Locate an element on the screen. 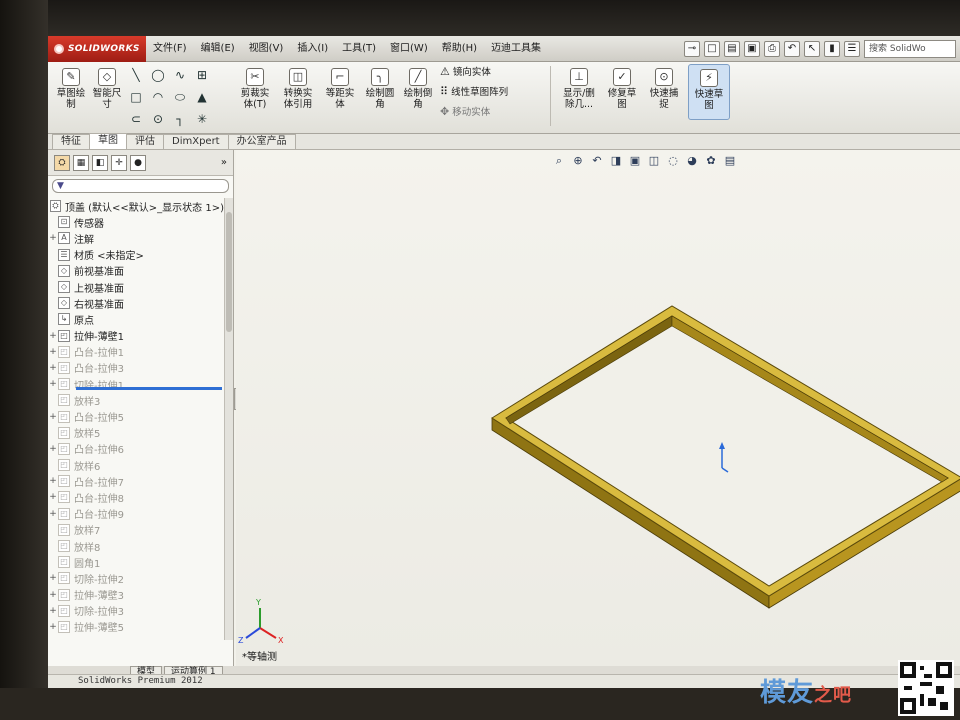 The height and width of the screenshot is (720, 960). menu-tools: 工具(T) is located at coordinates (359, 49).